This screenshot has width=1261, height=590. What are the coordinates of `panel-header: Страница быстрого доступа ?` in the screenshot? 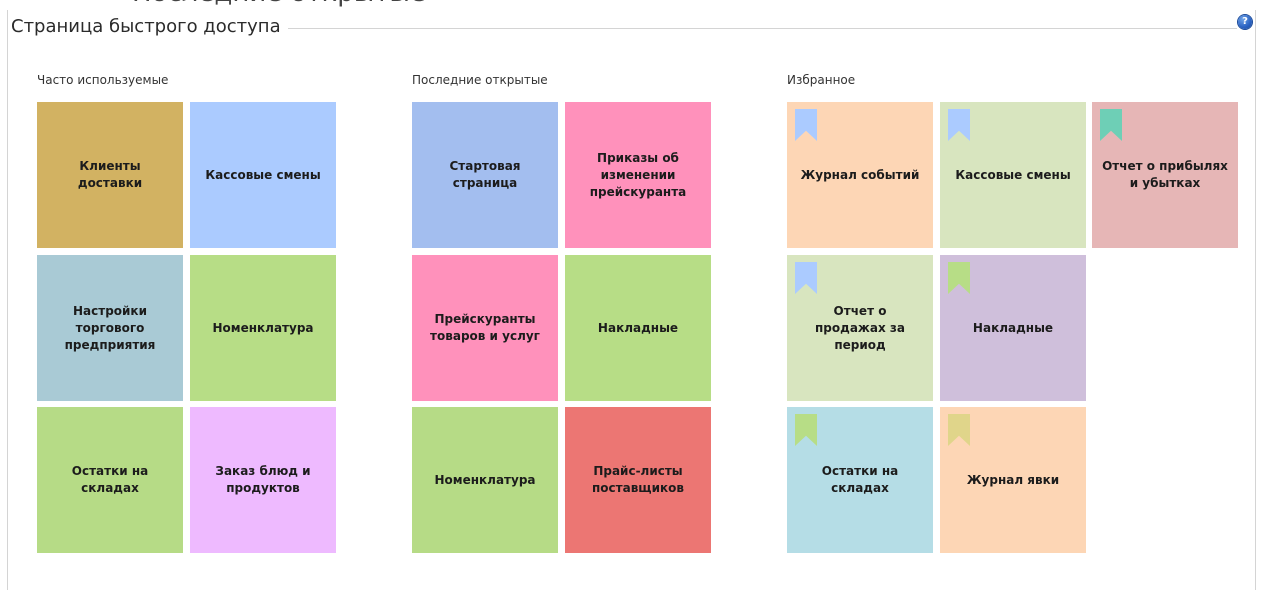 It's located at (631, 25).